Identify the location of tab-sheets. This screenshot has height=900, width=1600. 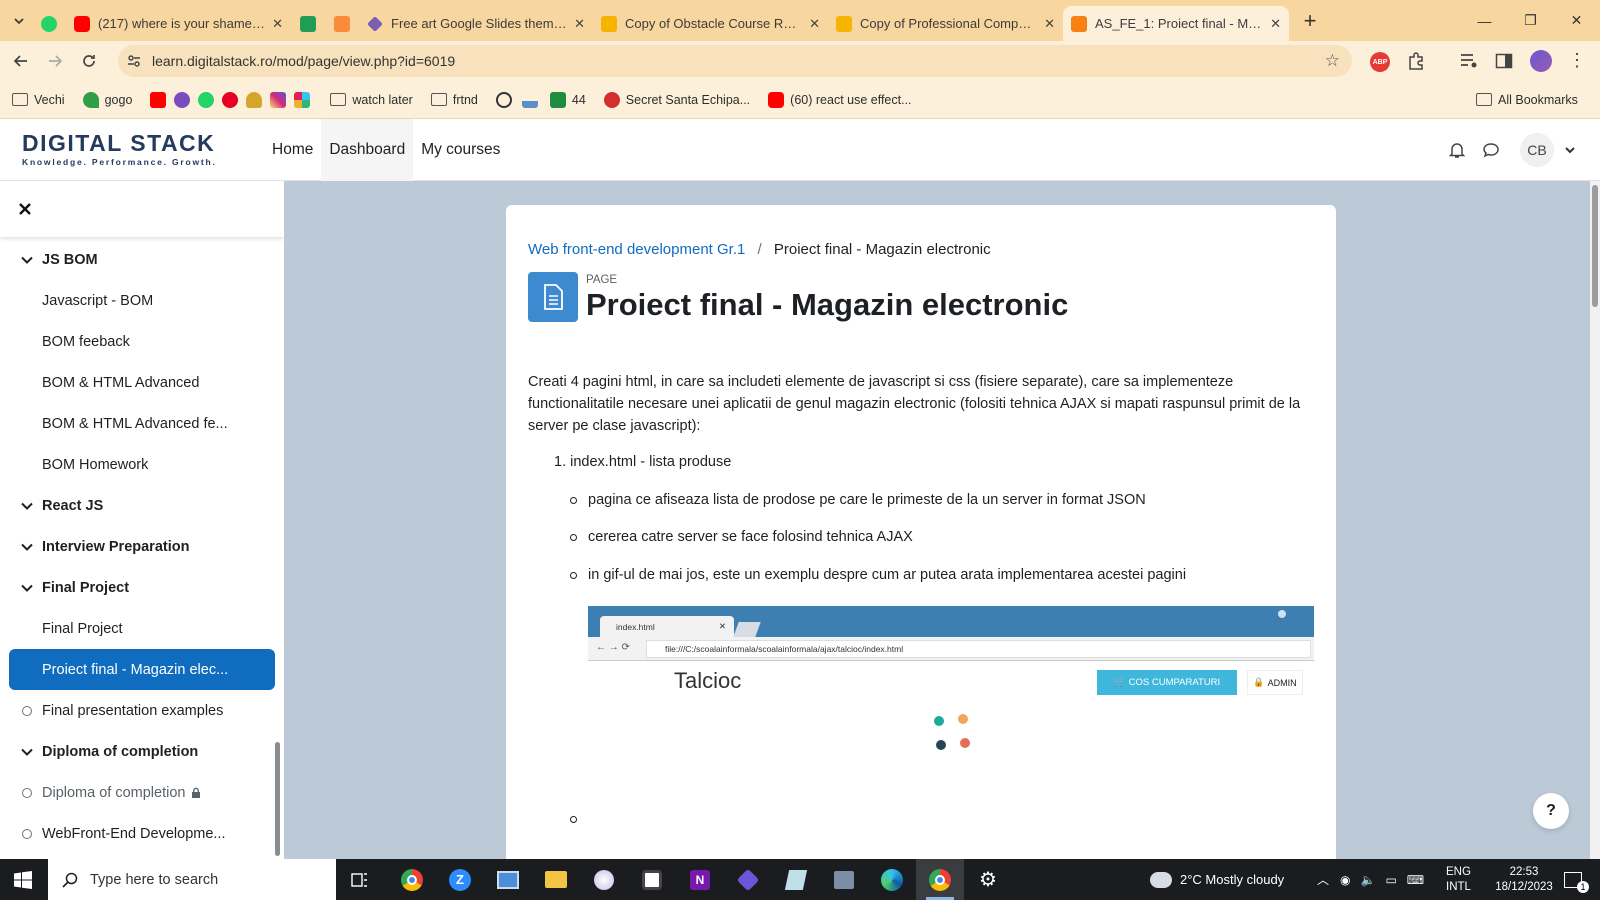
(308, 24).